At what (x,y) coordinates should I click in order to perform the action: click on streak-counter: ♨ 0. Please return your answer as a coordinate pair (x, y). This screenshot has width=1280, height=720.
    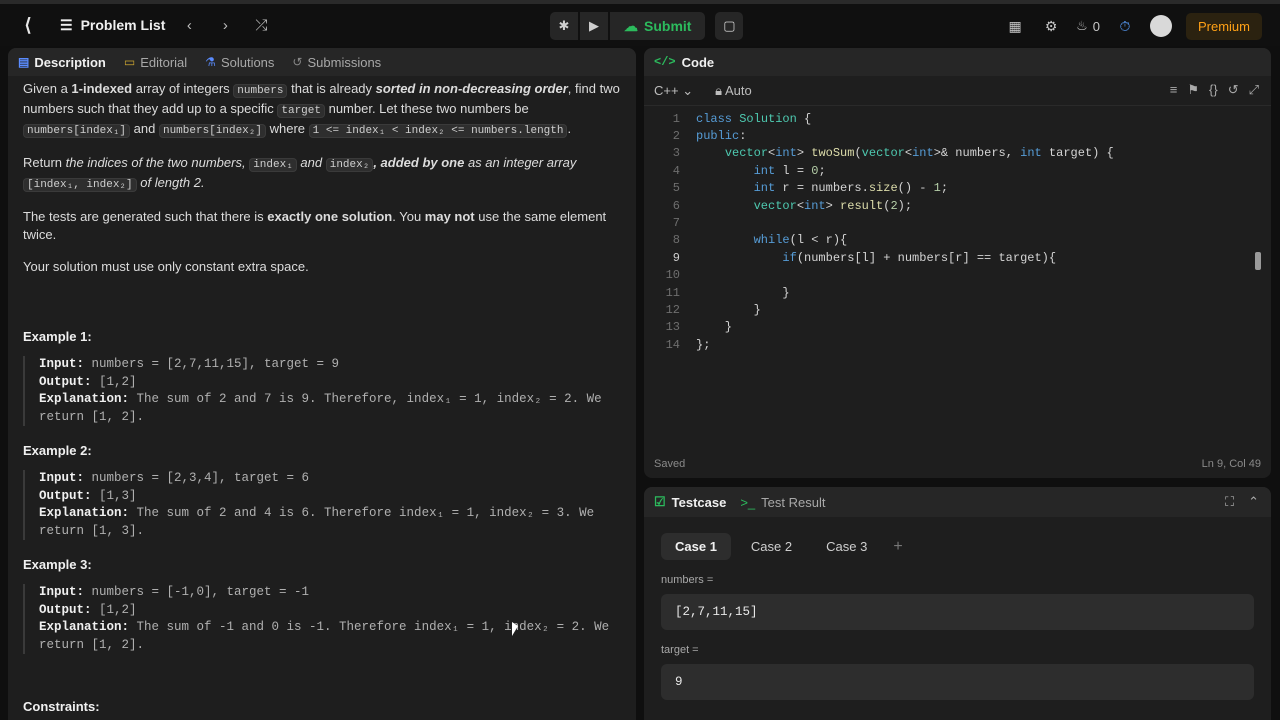
    Looking at the image, I should click on (1088, 26).